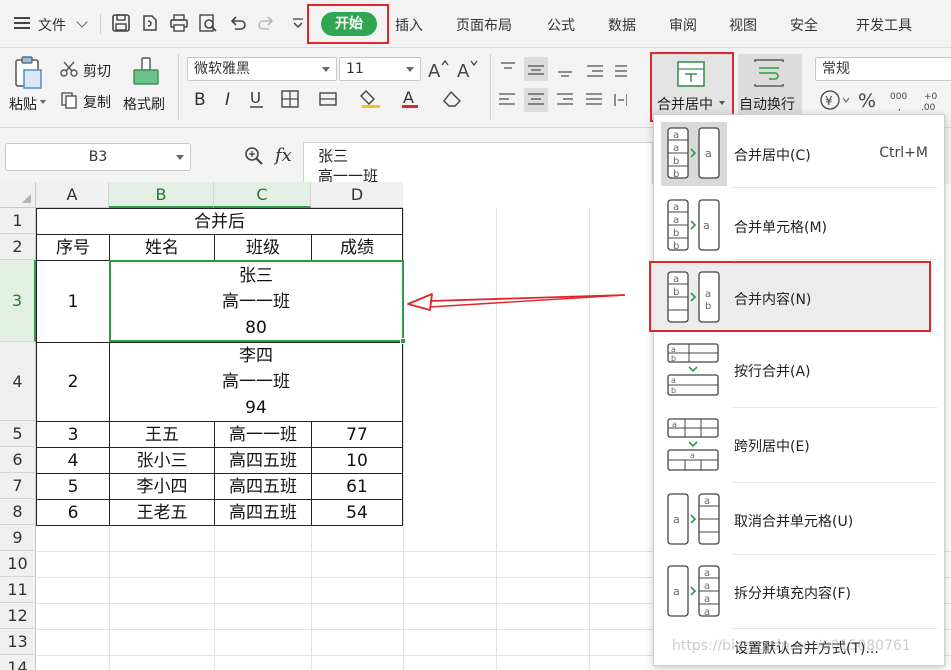 Image resolution: width=951 pixels, height=670 pixels. I want to click on row-header-8: 8, so click(18, 512).